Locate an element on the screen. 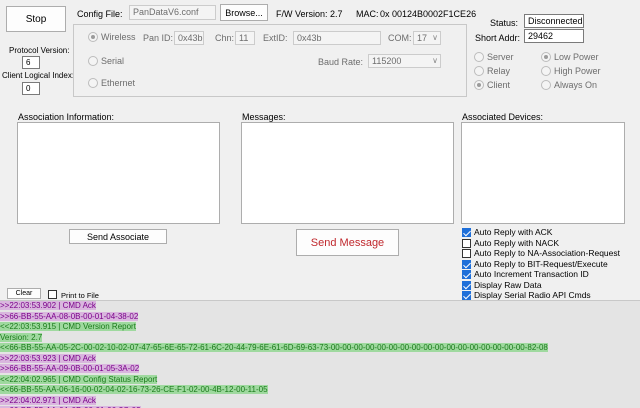 This screenshot has height=408, width=640. com-select: 17 ∨ is located at coordinates (427, 38).